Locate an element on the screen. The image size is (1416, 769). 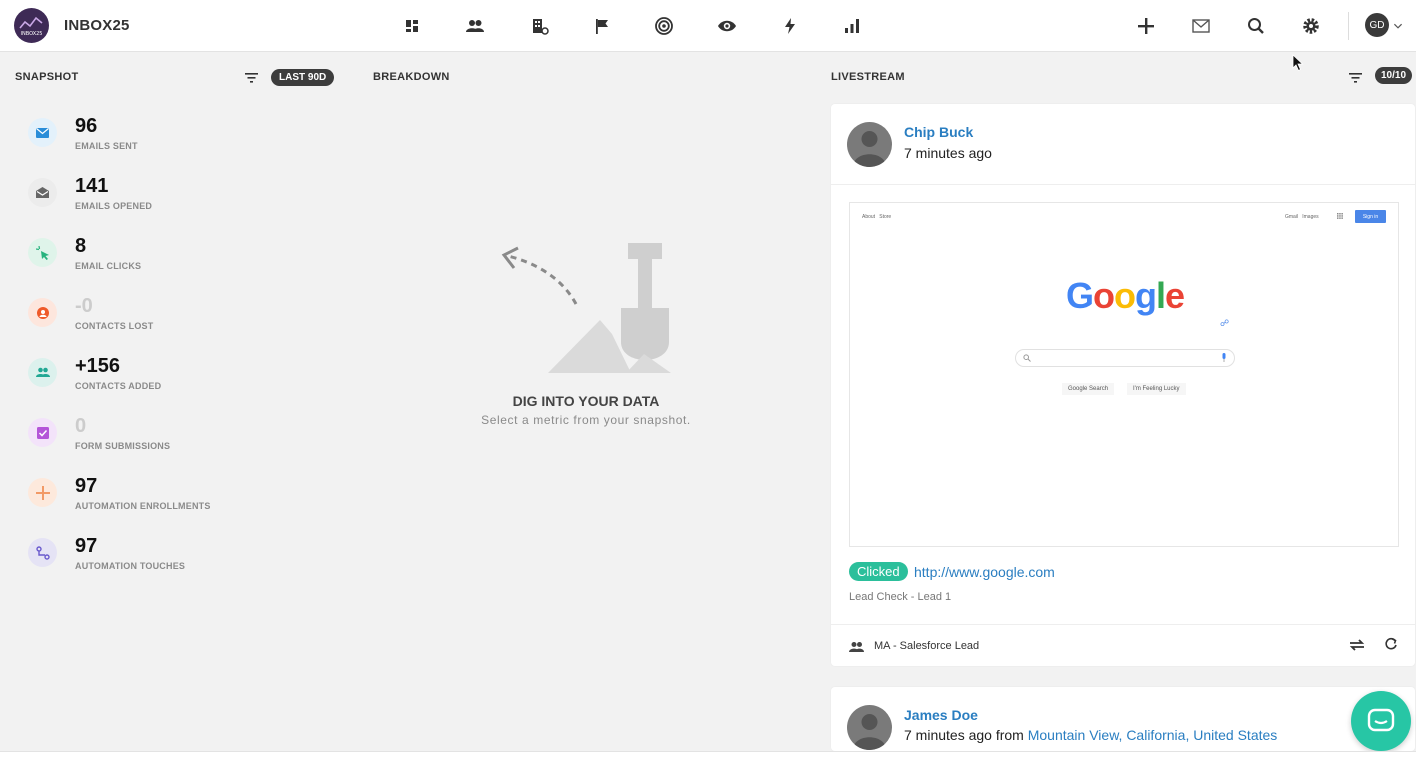
email-sent-icon is located at coordinates (42, 132).